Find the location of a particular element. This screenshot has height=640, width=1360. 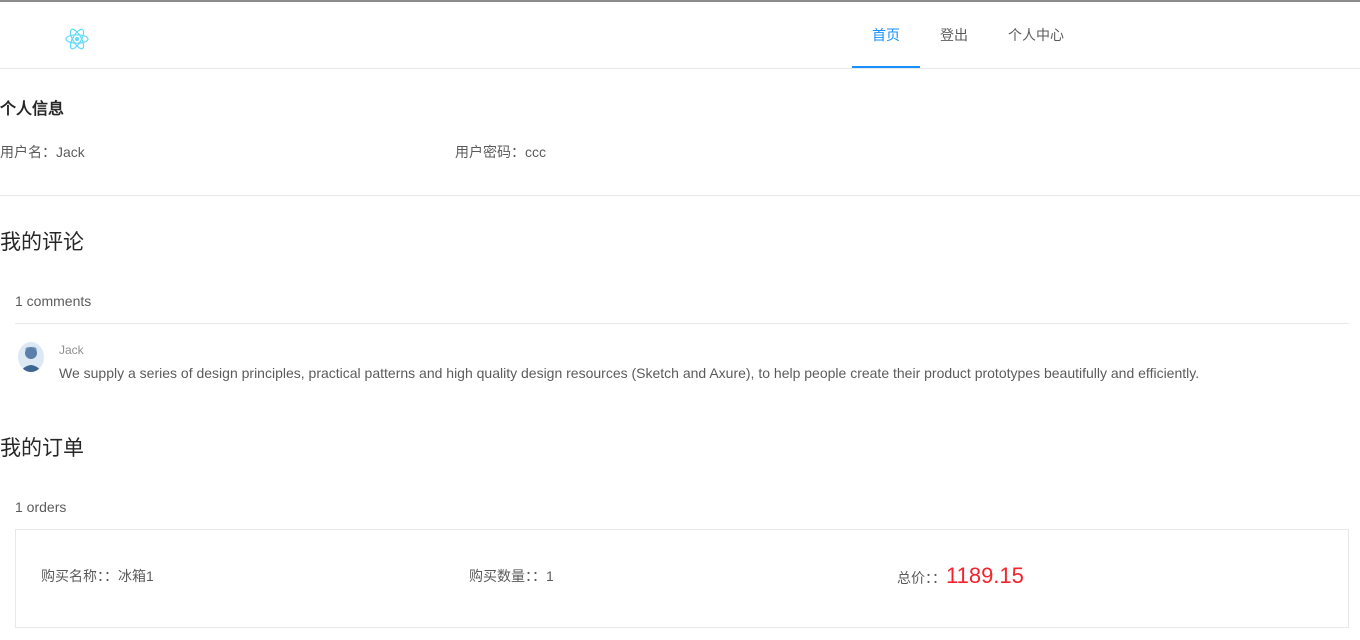

comment-author: Jack is located at coordinates (71, 350).